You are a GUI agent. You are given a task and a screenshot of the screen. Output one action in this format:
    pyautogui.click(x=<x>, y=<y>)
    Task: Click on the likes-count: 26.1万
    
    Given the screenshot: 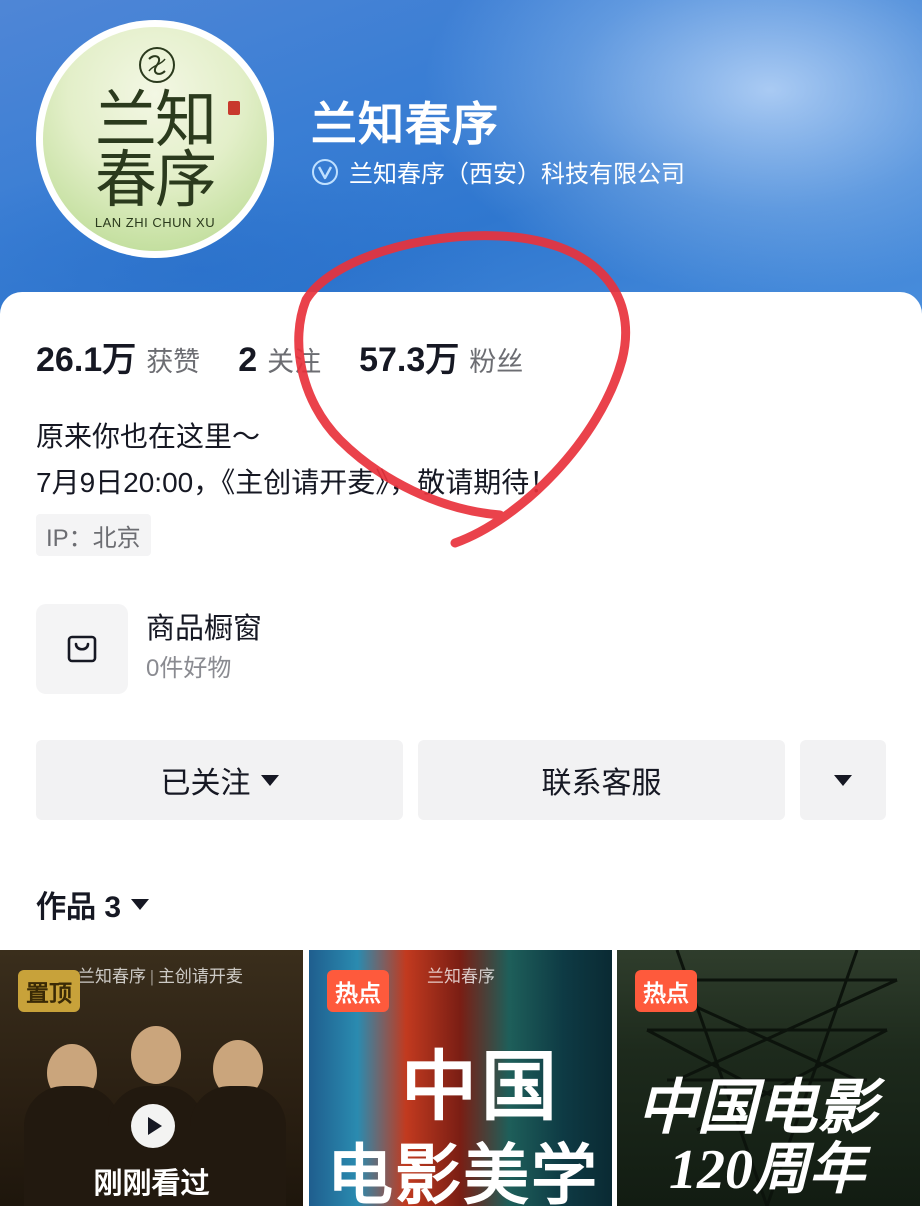 What is the action you would take?
    pyautogui.click(x=86, y=356)
    